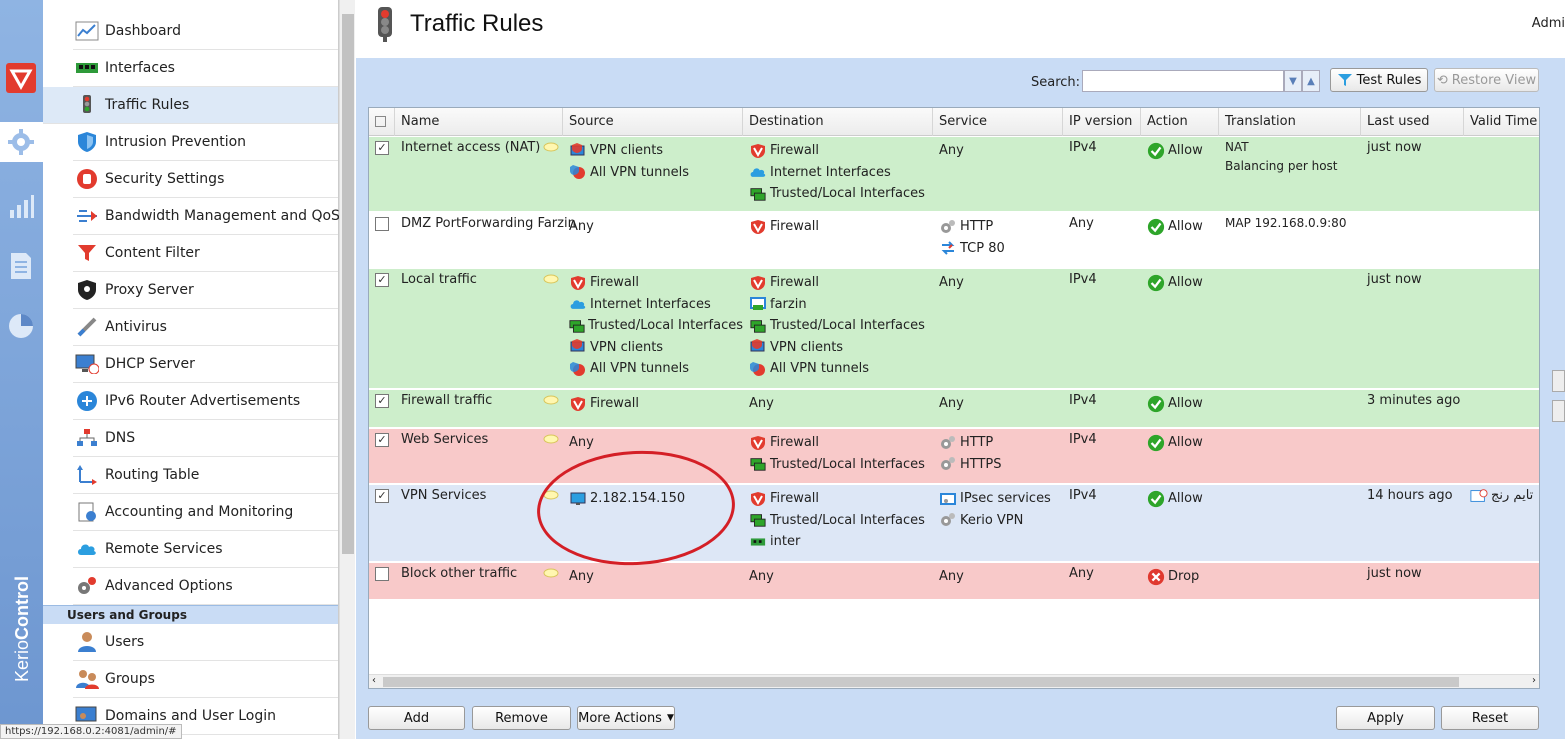 This screenshot has width=1565, height=739. I want to click on column-header-destination: Destination, so click(838, 122).